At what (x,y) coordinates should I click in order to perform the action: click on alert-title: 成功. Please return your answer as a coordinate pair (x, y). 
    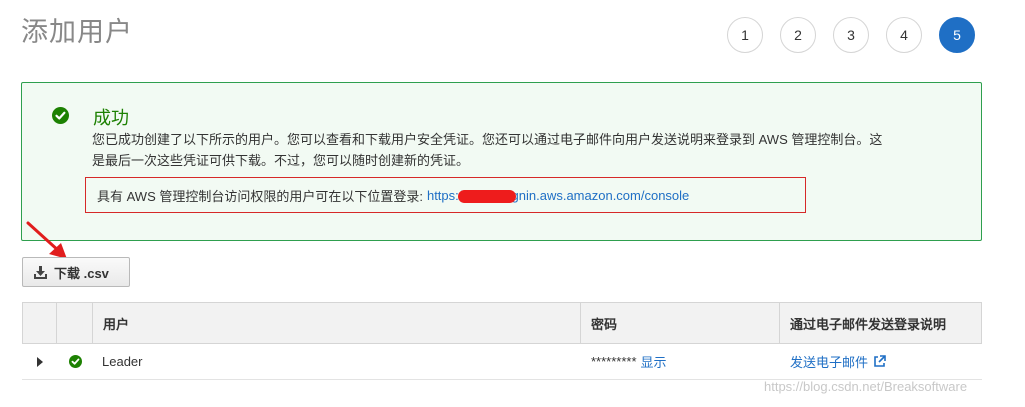
    Looking at the image, I should click on (111, 118).